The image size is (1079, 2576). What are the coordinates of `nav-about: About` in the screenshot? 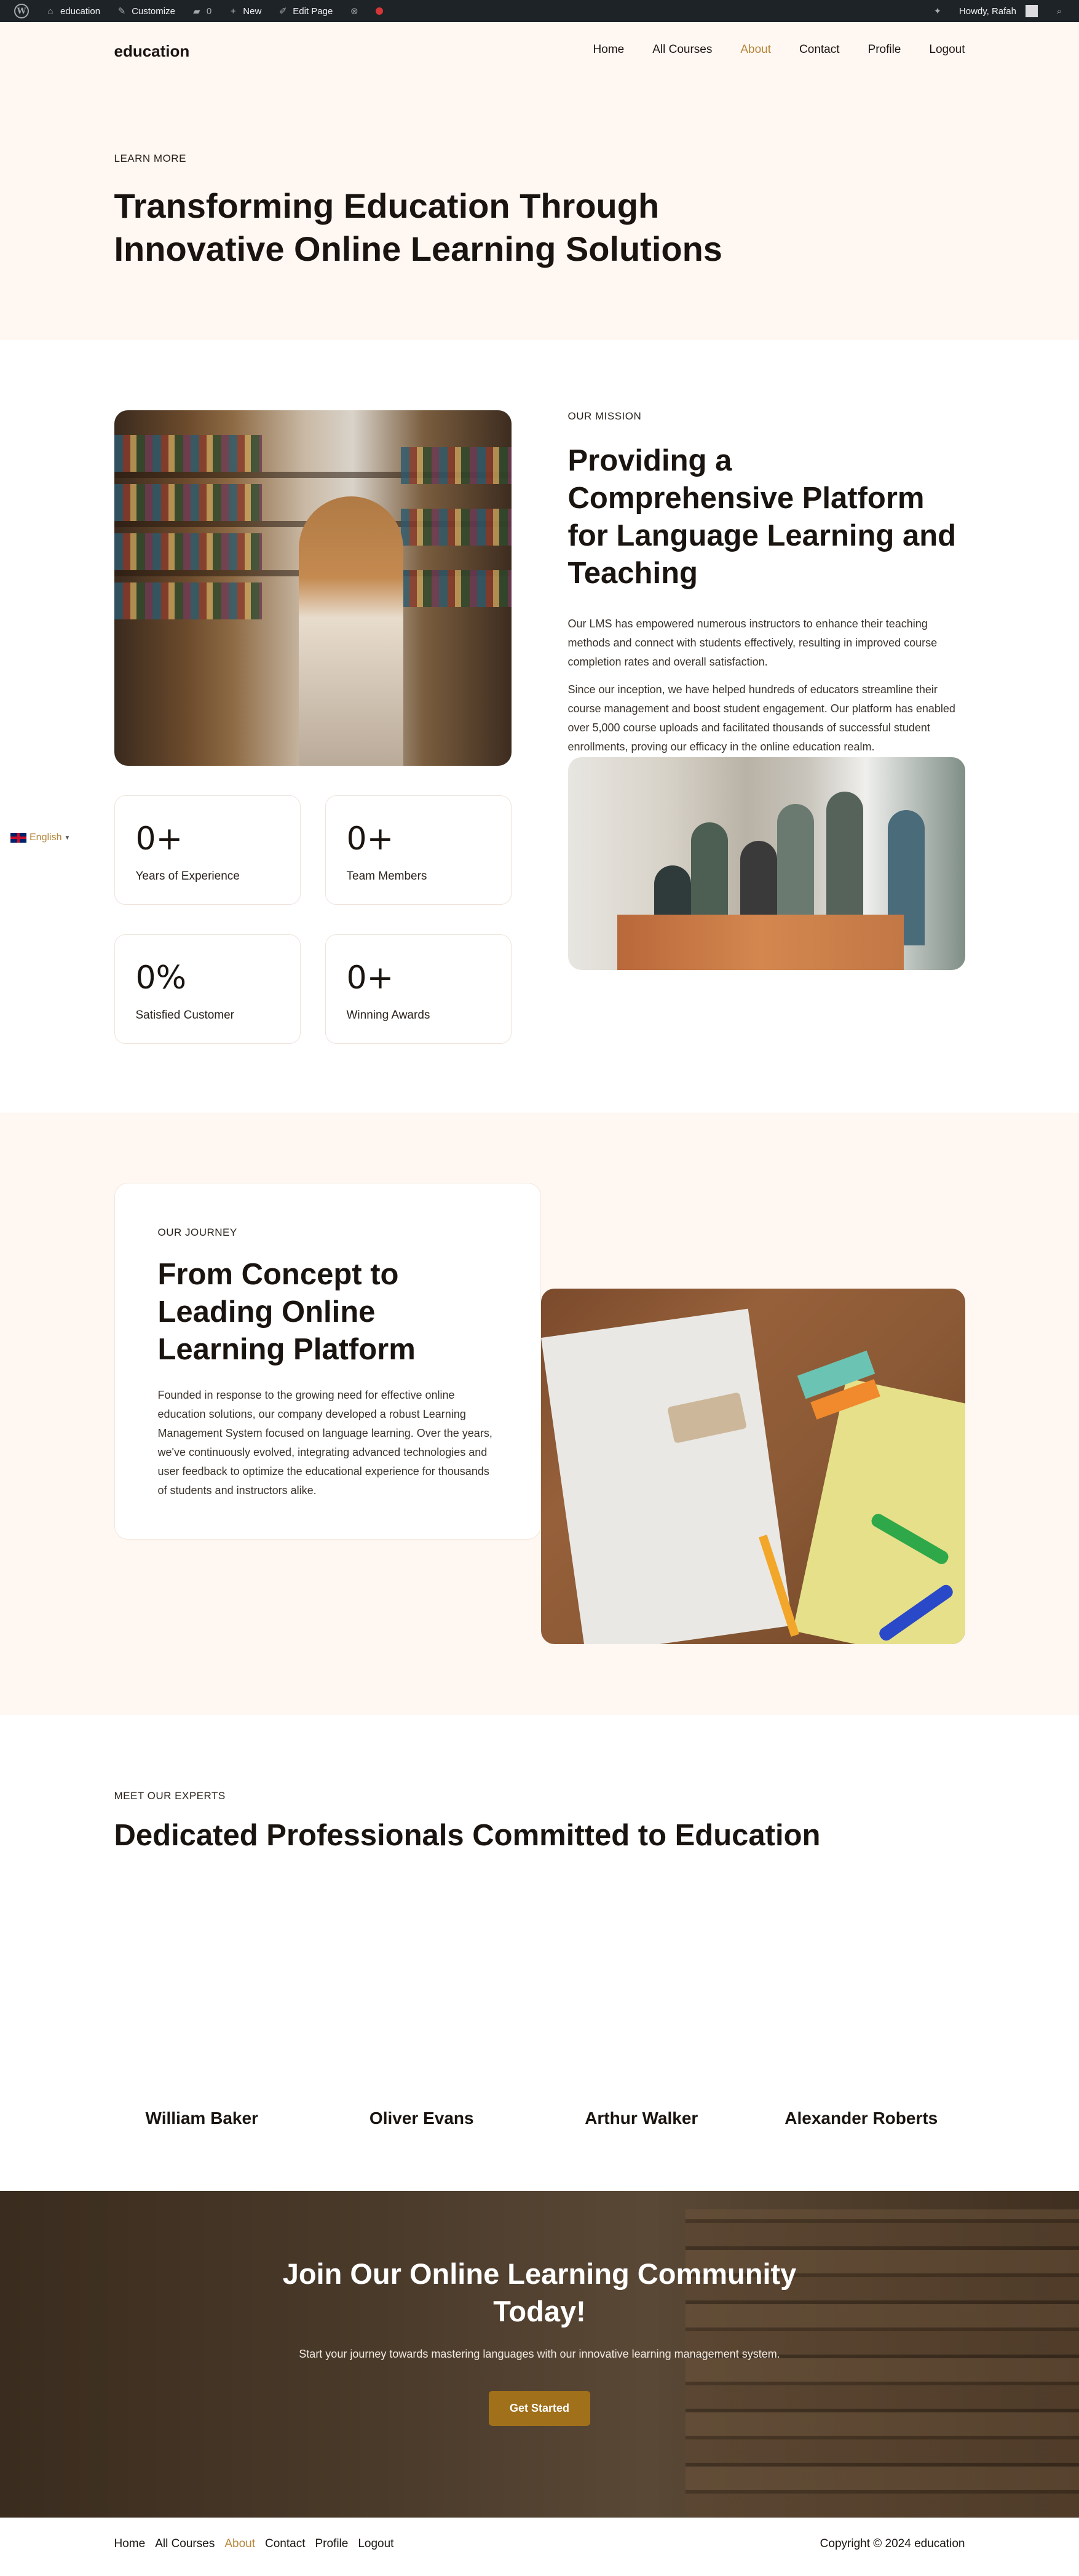 It's located at (755, 50).